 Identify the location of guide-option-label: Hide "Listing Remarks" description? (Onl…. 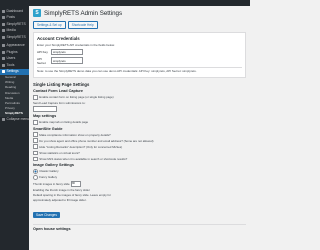
(81, 146).